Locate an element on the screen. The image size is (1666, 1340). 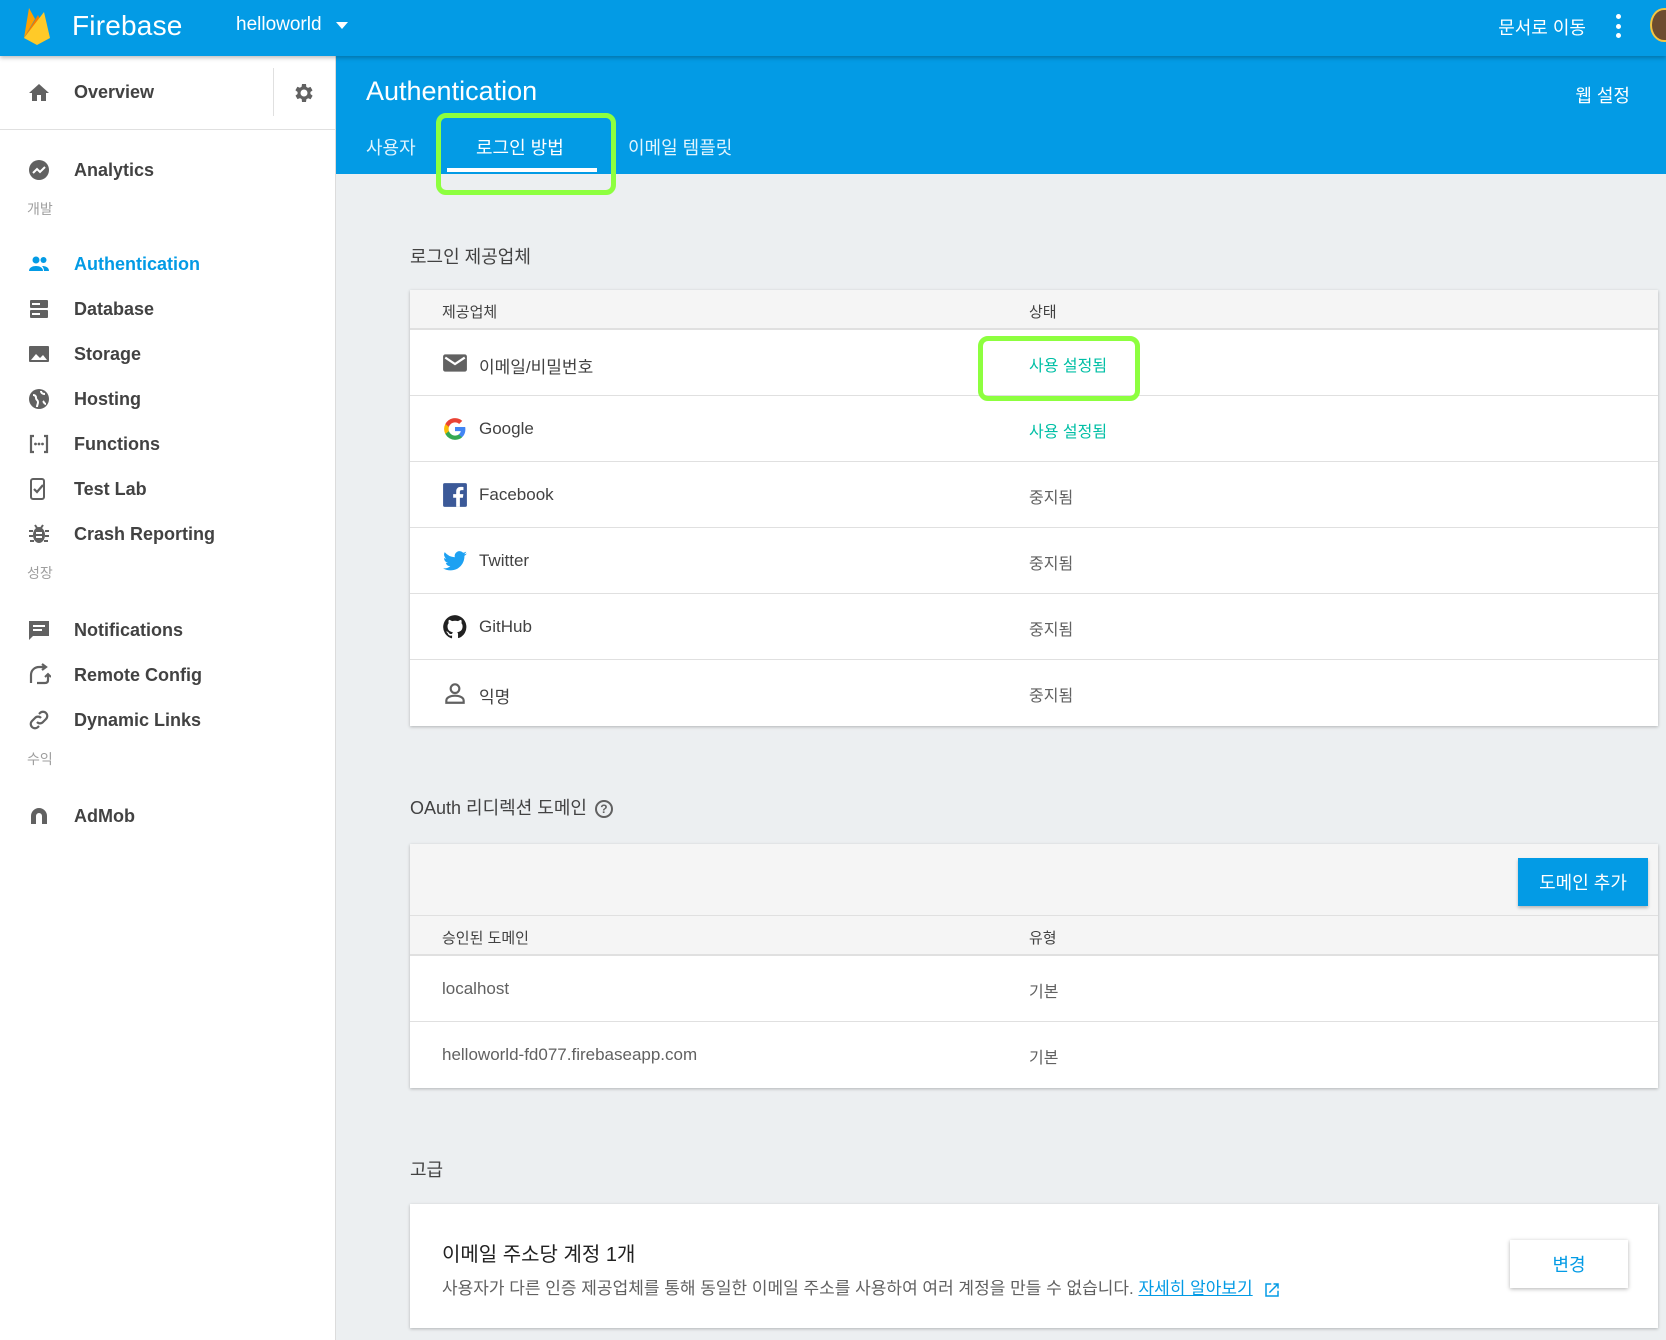
sidebar-item-notifications: Notifications is located at coordinates (167, 630).